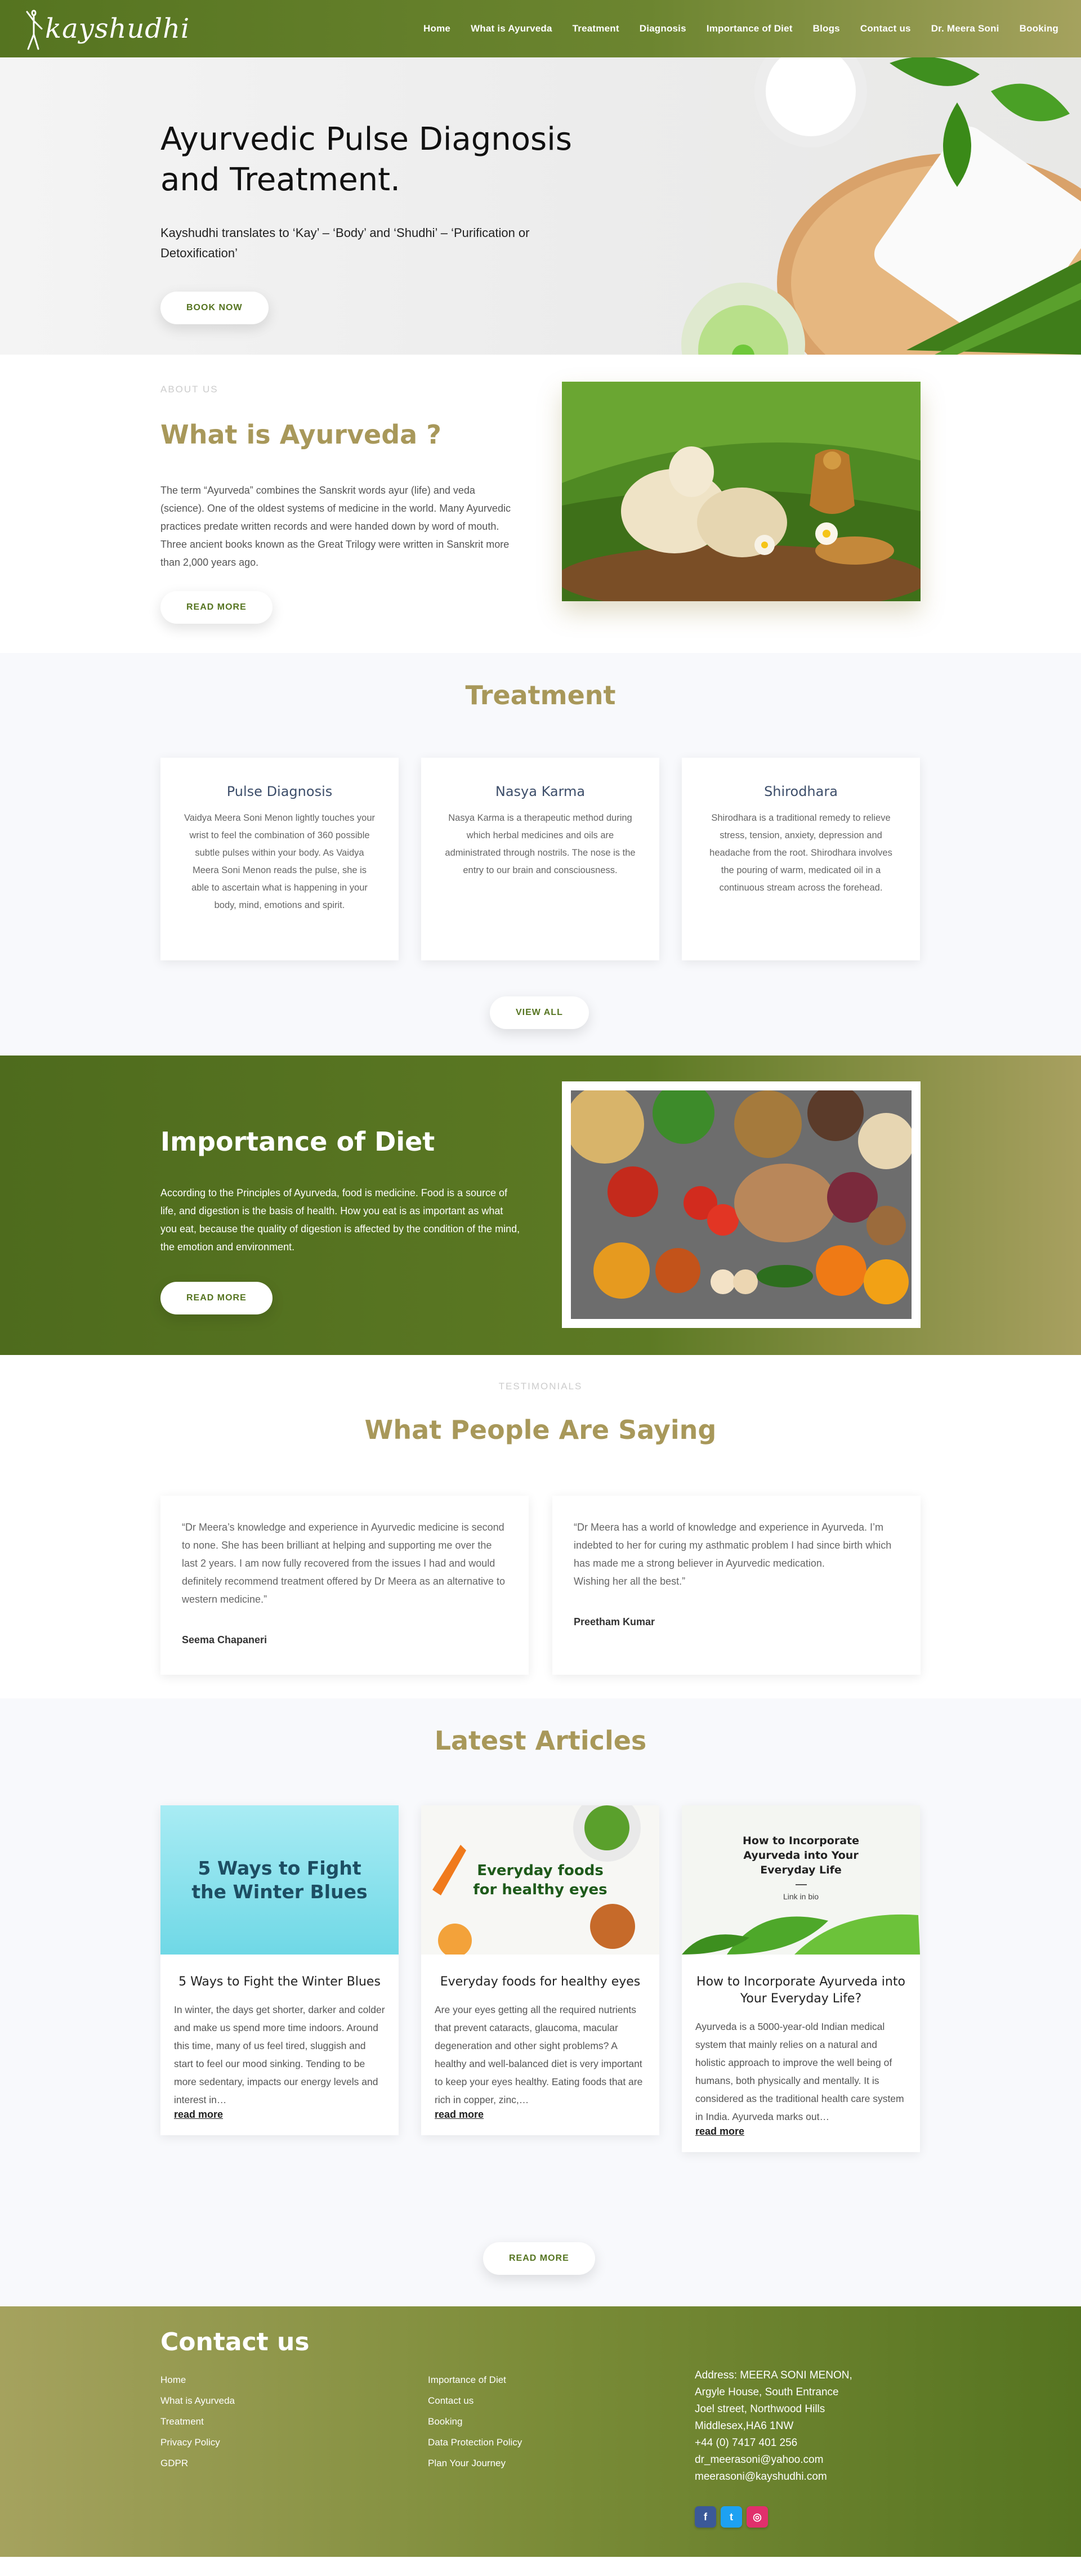  What do you see at coordinates (773, 2375) in the screenshot?
I see `address-line: Address: MEERA SONI MENON,` at bounding box center [773, 2375].